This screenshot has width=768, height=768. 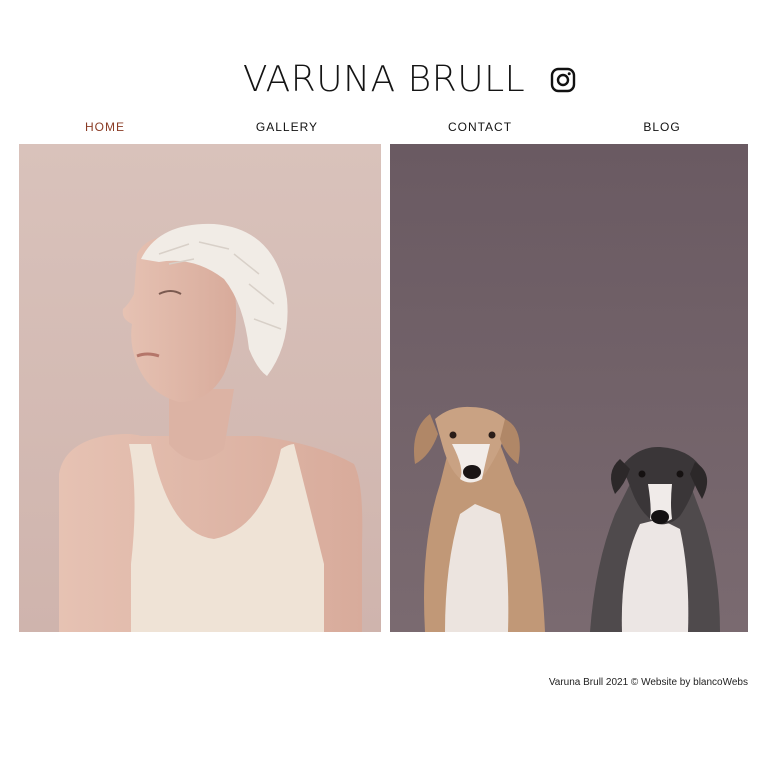 I want to click on nav-item-gallery: GALLERY, so click(x=287, y=127).